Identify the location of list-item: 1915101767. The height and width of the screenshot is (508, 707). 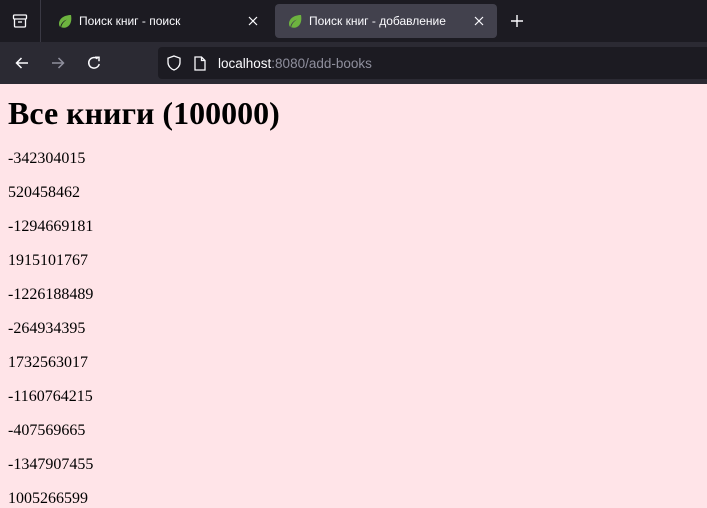
(48, 260).